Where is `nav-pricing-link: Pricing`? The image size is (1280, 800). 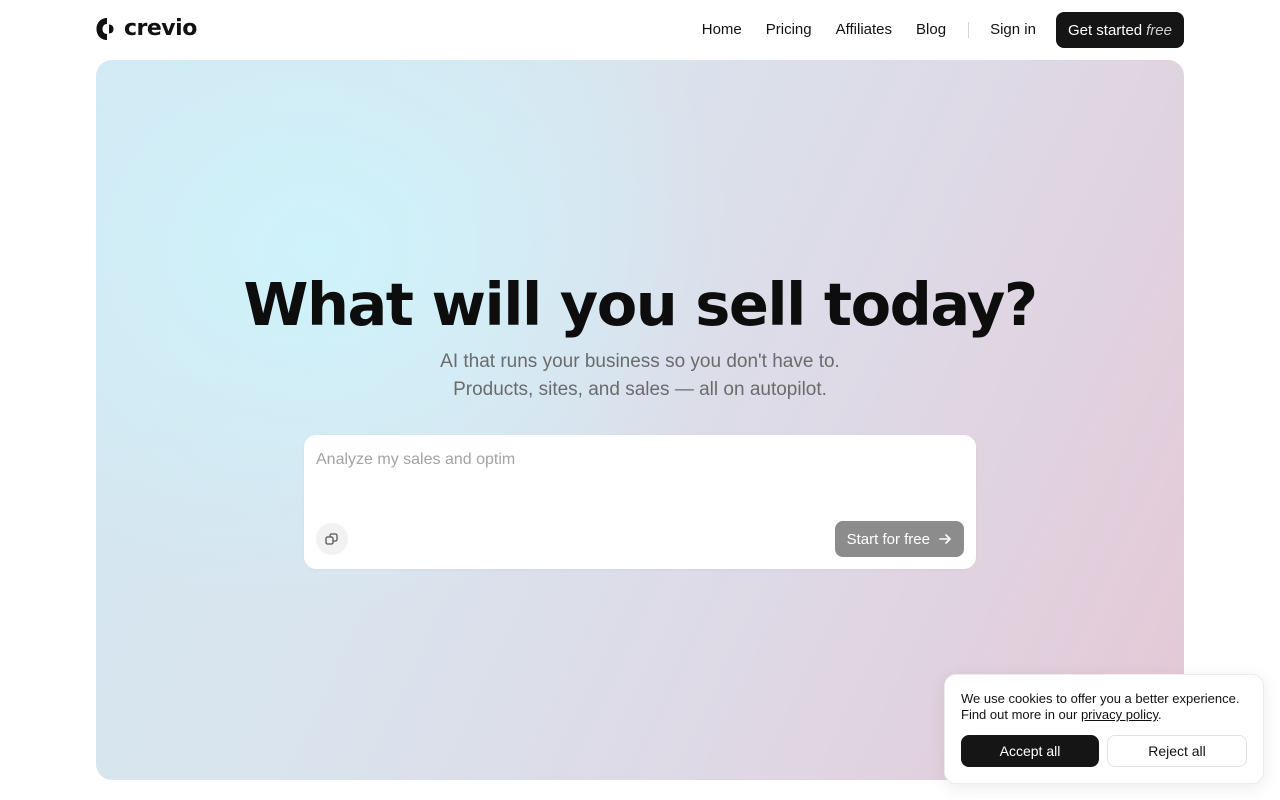
nav-pricing-link: Pricing is located at coordinates (789, 30).